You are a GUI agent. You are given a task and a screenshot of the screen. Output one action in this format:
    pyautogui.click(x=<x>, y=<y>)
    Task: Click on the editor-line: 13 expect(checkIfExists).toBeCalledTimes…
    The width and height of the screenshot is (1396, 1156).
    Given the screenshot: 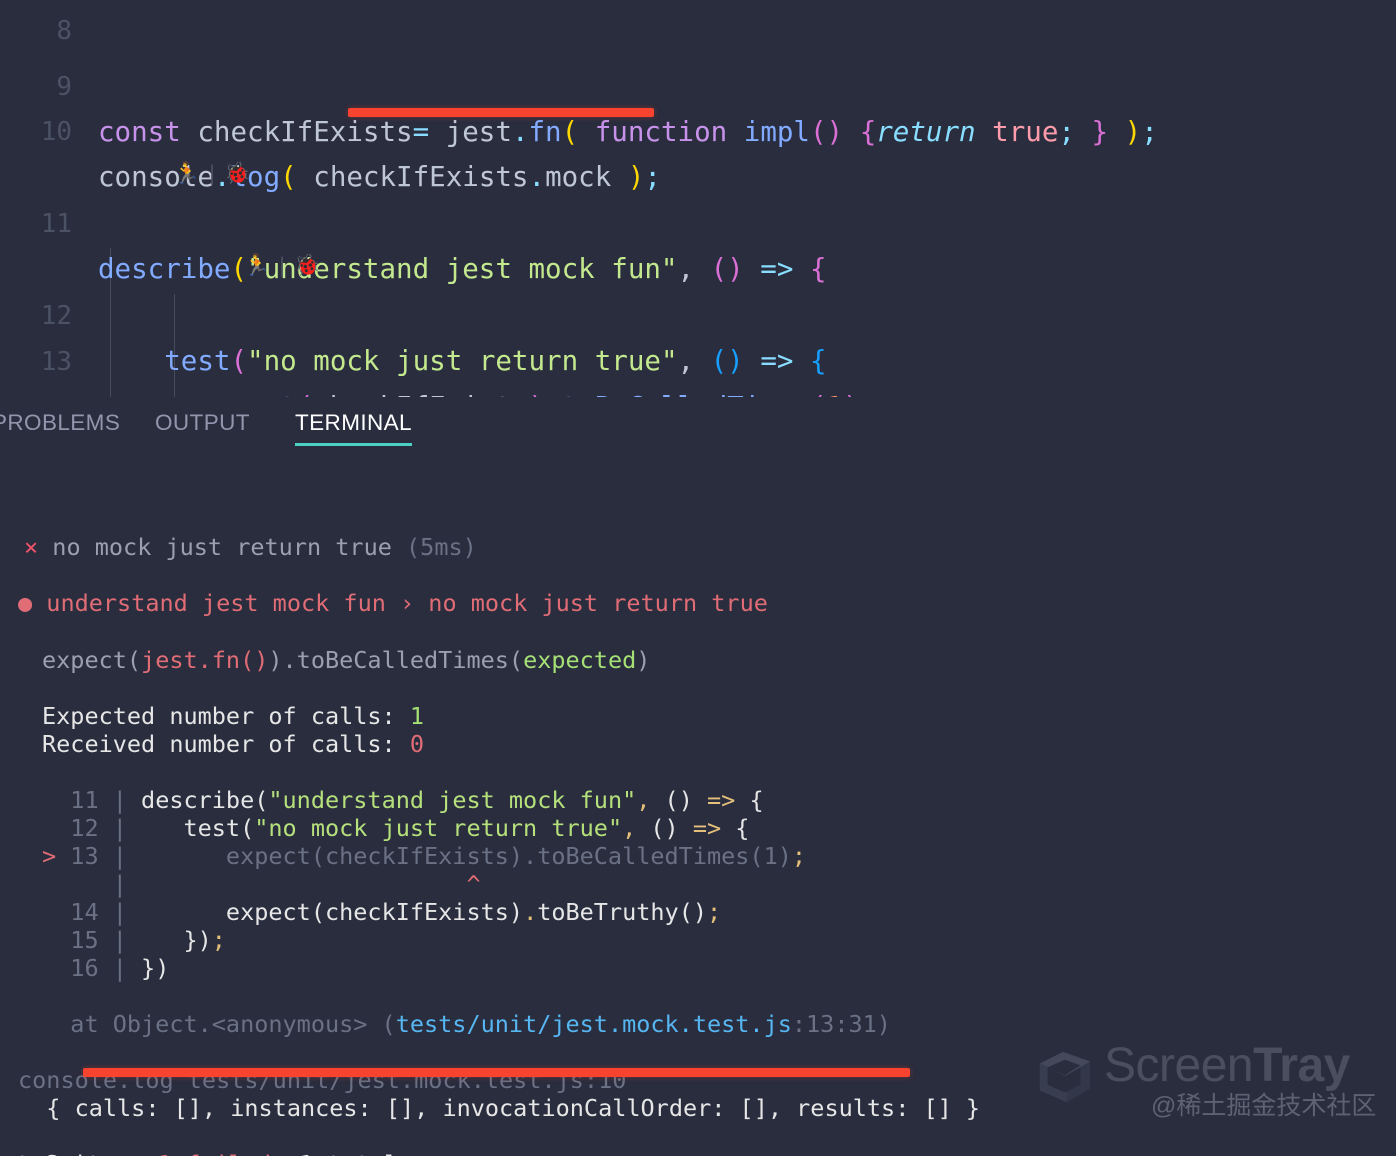 What is the action you would take?
    pyautogui.click(x=438, y=346)
    